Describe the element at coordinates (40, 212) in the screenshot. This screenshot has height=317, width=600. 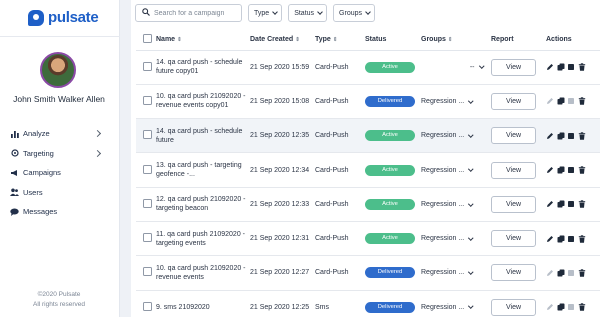
I see `sidebar-item-label: Messages` at that location.